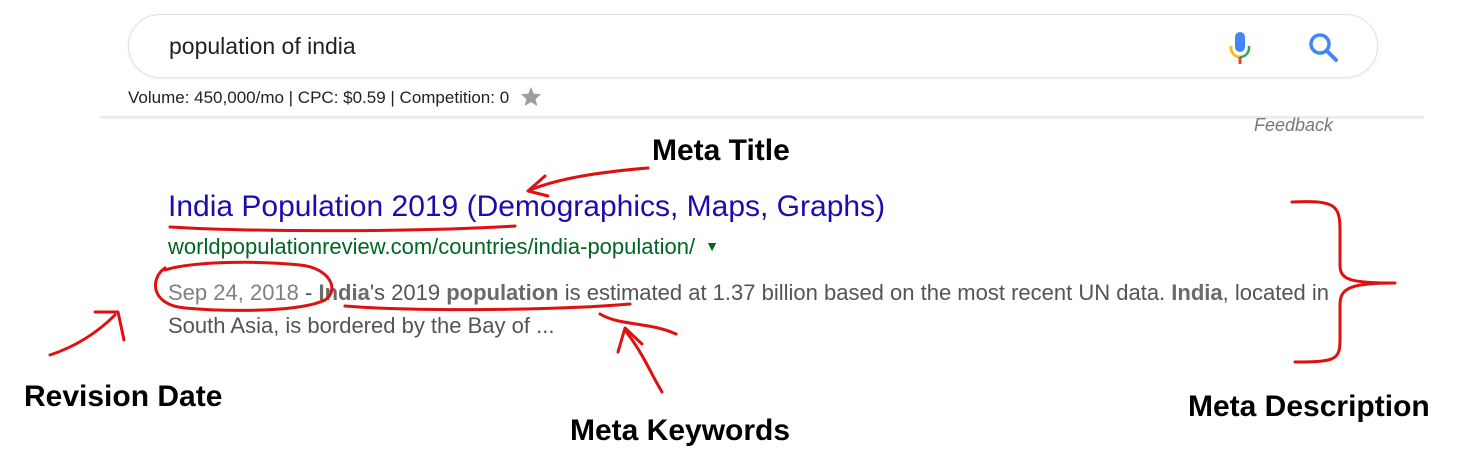 The image size is (1482, 461). I want to click on meta-keywords-label: Meta Keywords, so click(680, 430).